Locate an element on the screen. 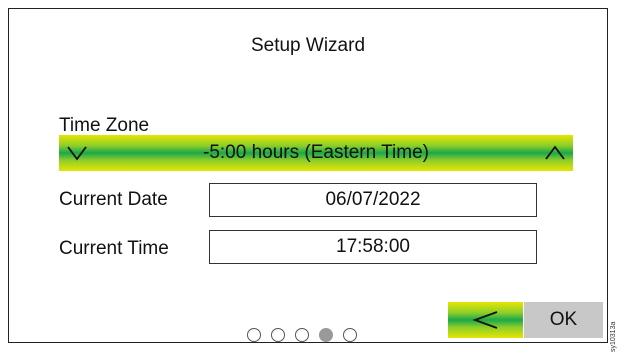  time-zone-increment-button is located at coordinates (555, 153).